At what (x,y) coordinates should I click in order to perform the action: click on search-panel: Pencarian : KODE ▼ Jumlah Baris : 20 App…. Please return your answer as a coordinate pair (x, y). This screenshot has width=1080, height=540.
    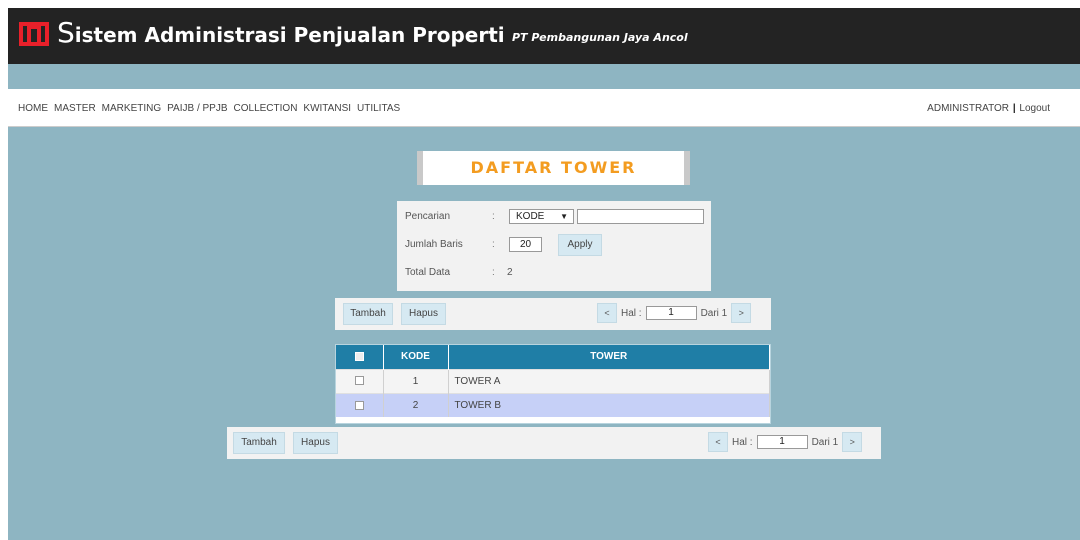
    Looking at the image, I should click on (554, 246).